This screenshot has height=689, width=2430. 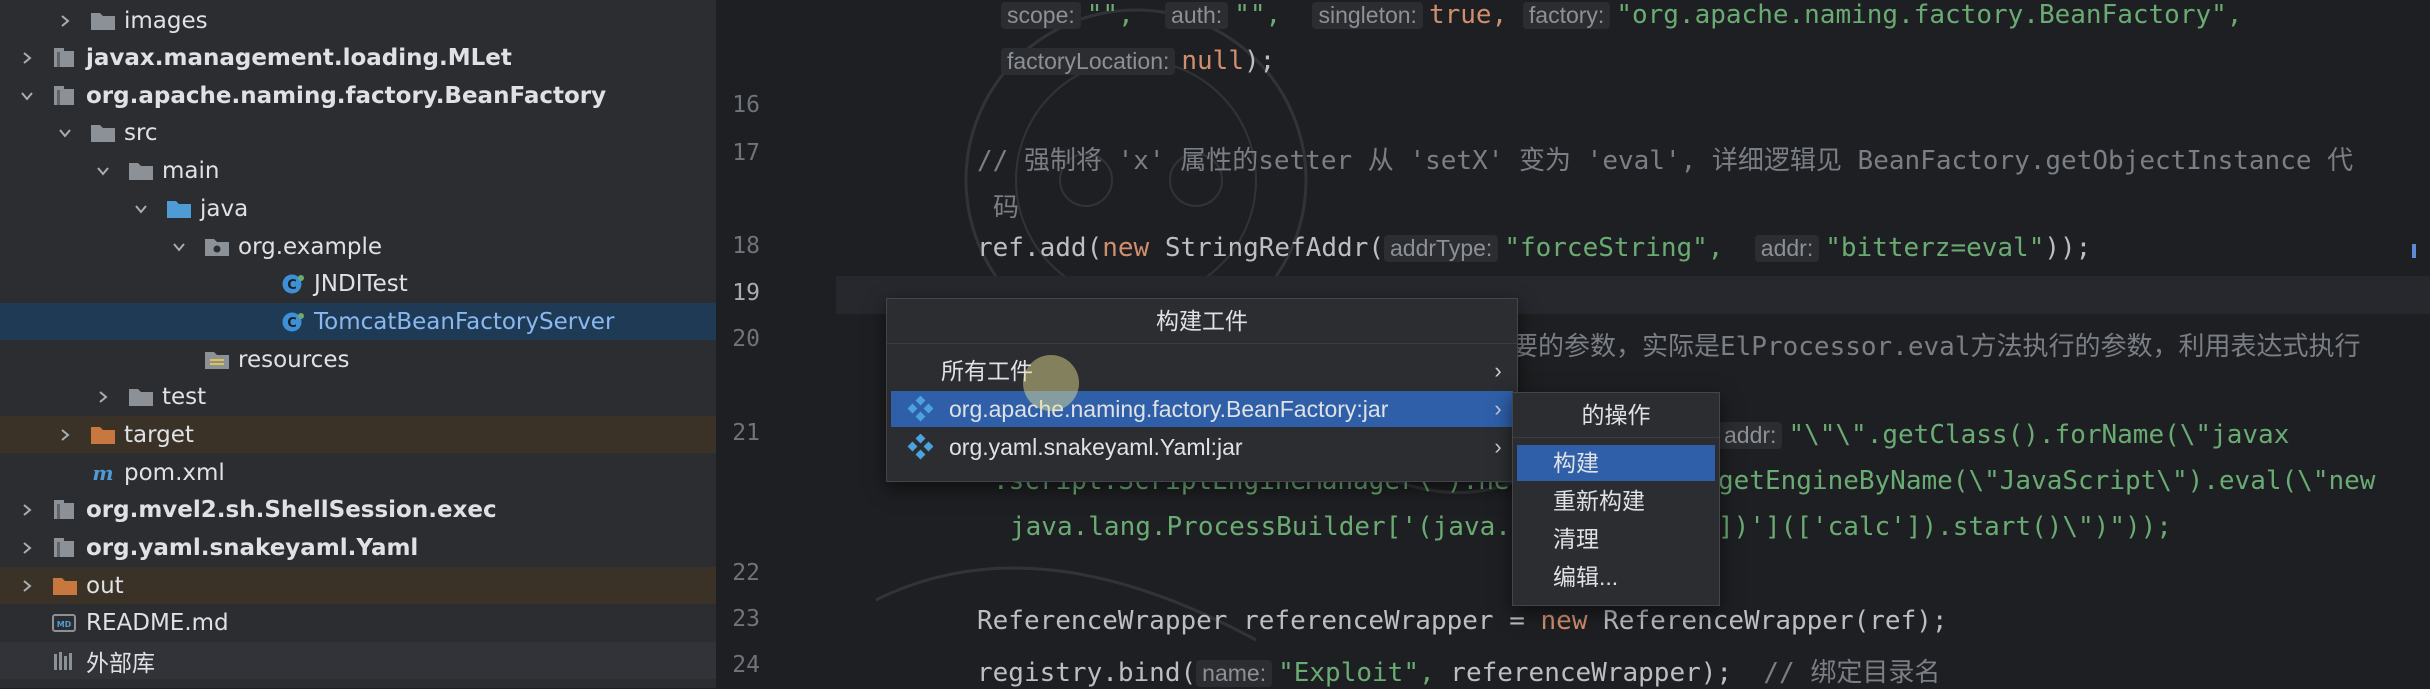 I want to click on tree-item: java, so click(x=358, y=208).